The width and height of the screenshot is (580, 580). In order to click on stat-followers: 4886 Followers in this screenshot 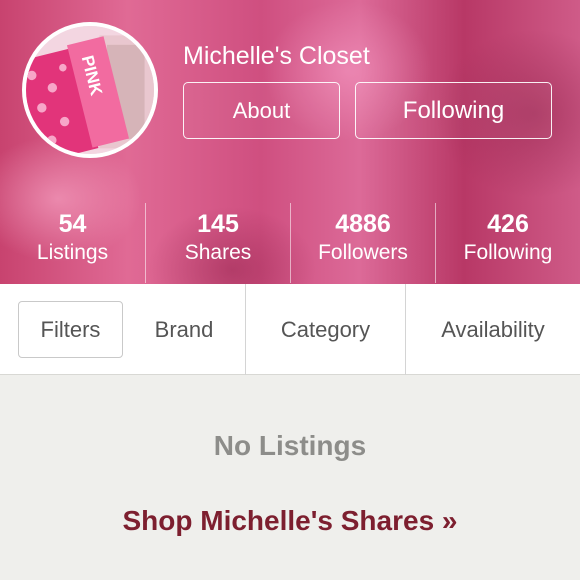, I will do `click(362, 243)`.